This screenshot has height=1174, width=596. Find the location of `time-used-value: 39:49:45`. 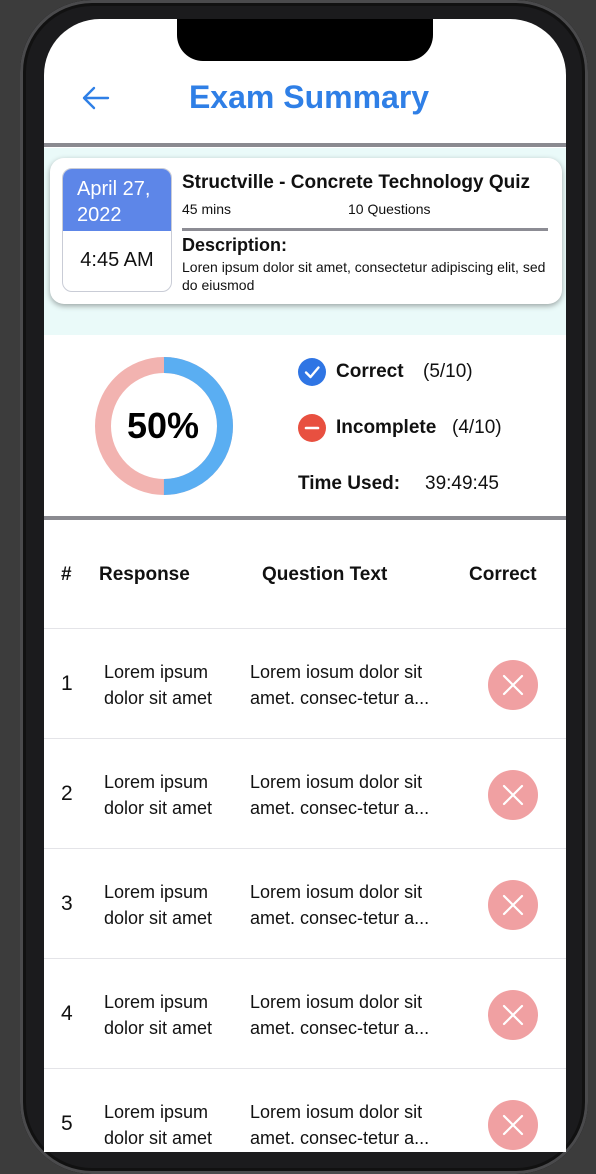

time-used-value: 39:49:45 is located at coordinates (462, 483).